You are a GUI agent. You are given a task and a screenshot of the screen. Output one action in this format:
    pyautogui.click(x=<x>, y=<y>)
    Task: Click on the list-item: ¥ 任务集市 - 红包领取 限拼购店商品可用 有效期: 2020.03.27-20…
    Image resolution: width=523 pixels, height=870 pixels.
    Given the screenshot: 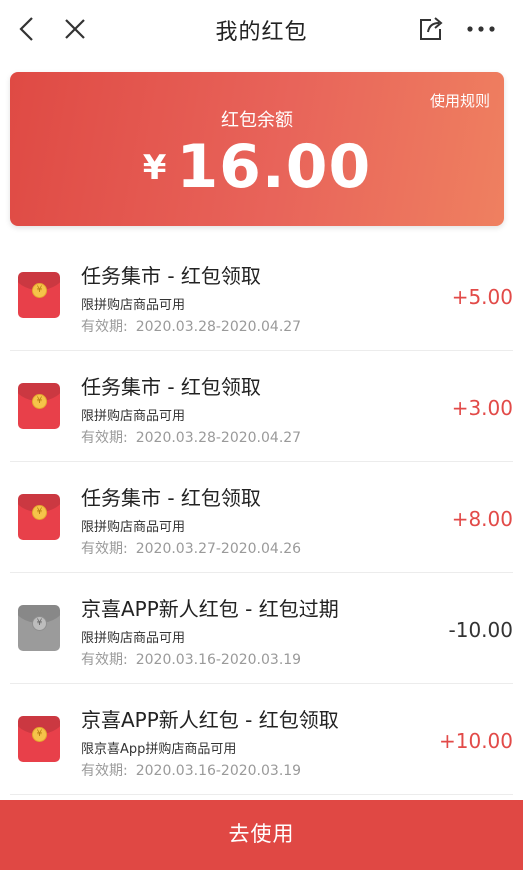 What is the action you would take?
    pyautogui.click(x=261, y=517)
    